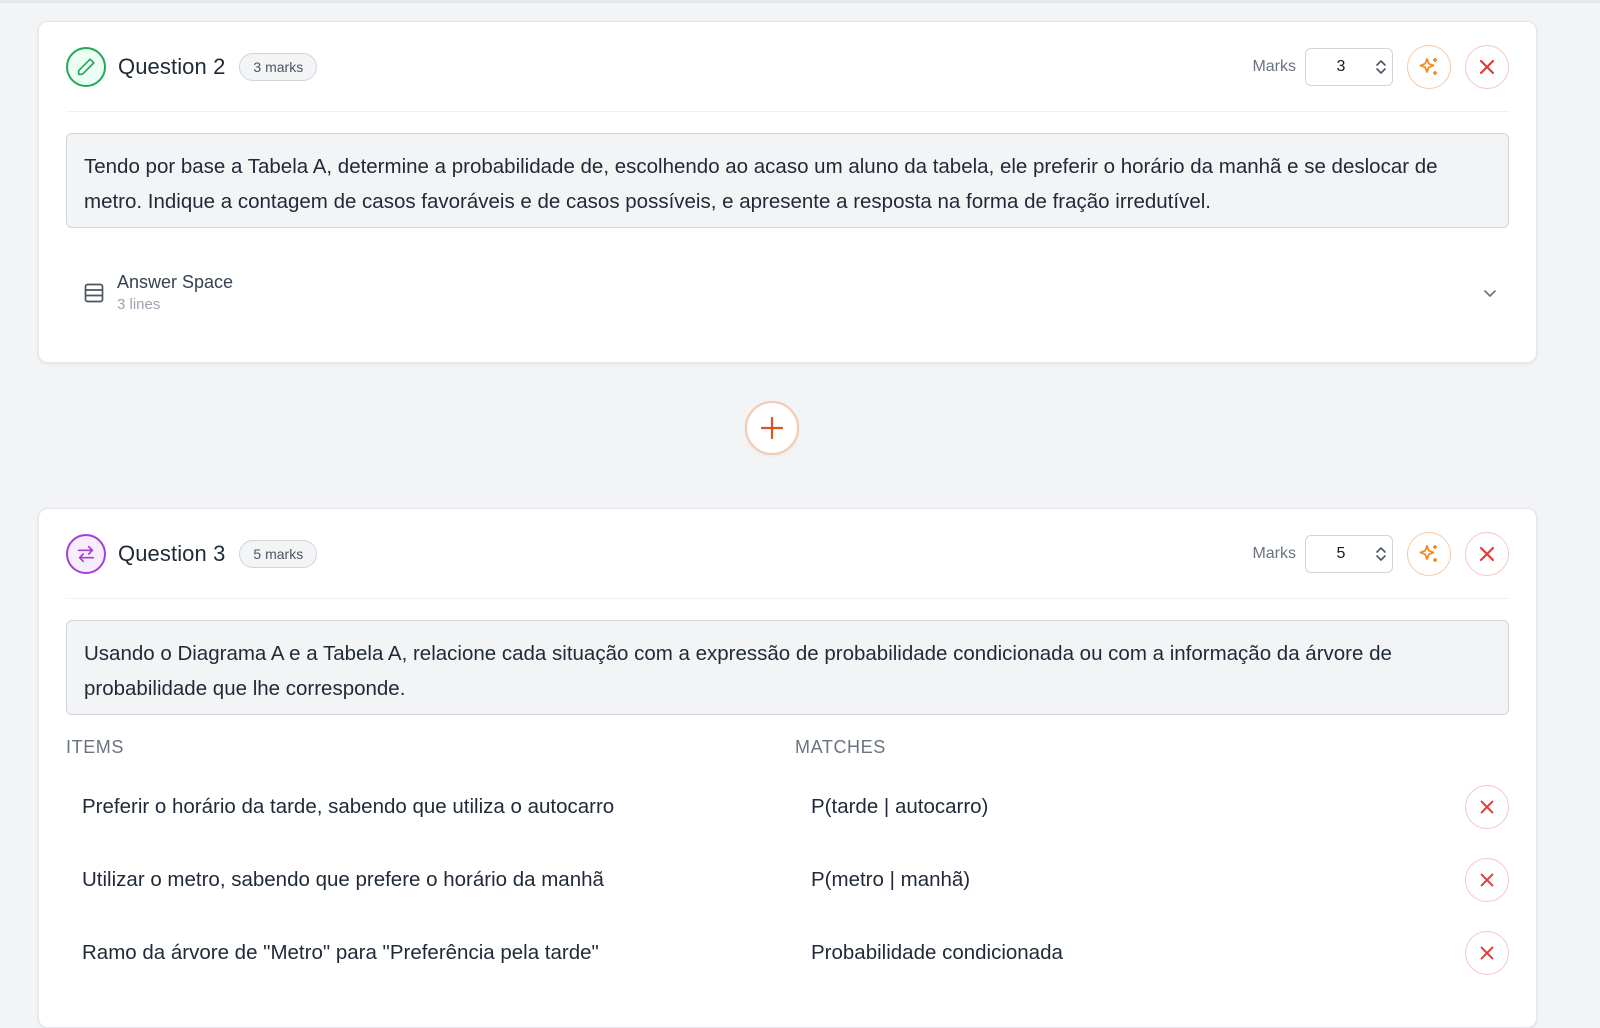 This screenshot has height=1028, width=1600. Describe the element at coordinates (1130, 807) in the screenshot. I see `match-answer: P(tarde | autocarro)` at that location.